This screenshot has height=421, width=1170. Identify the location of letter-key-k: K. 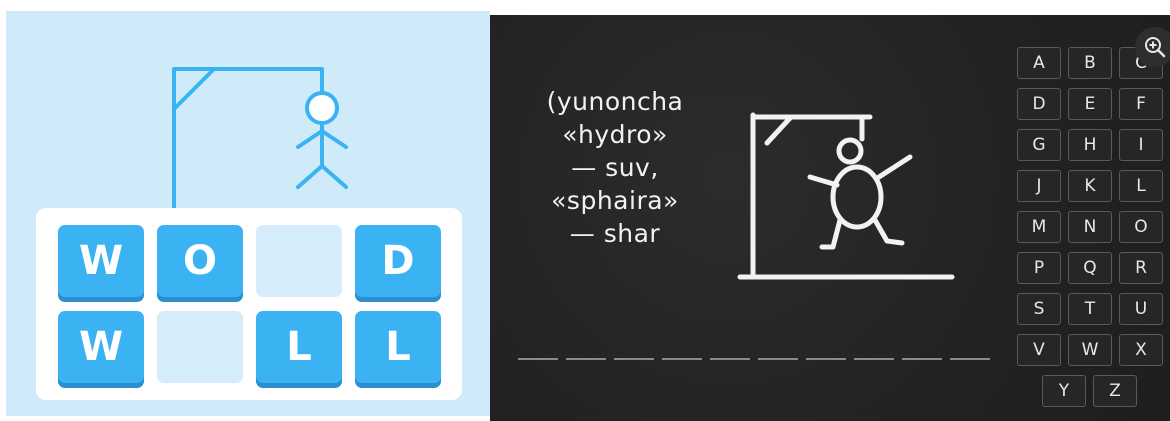
(1090, 186).